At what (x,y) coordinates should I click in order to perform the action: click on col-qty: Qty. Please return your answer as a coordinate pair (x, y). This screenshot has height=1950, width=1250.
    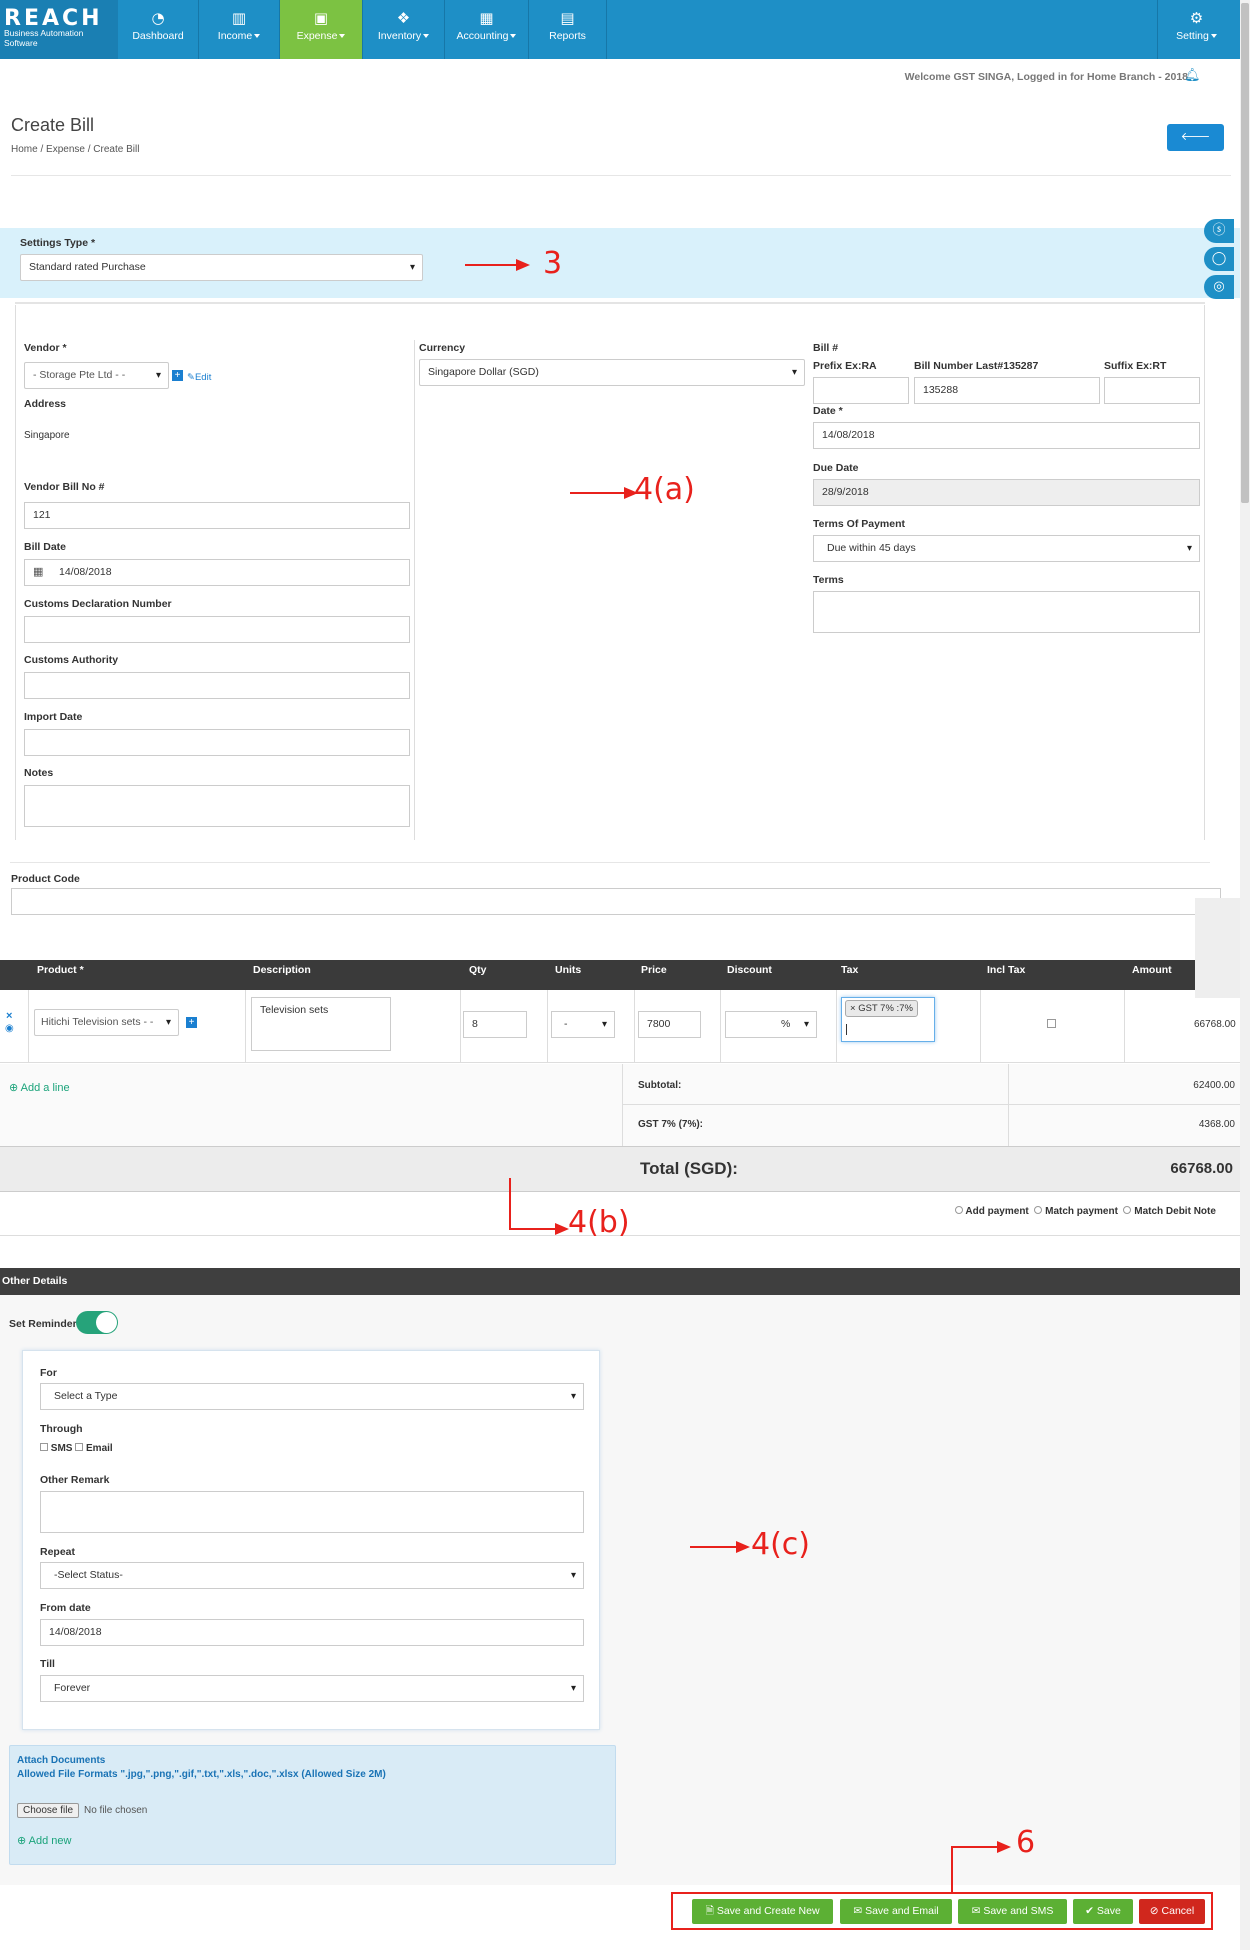
    Looking at the image, I should click on (478, 970).